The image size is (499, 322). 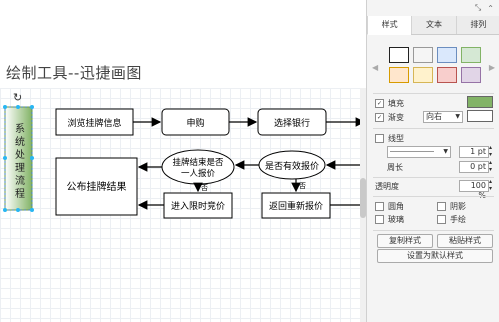 What do you see at coordinates (395, 167) in the screenshot?
I see `perimeter-label: 周长` at bounding box center [395, 167].